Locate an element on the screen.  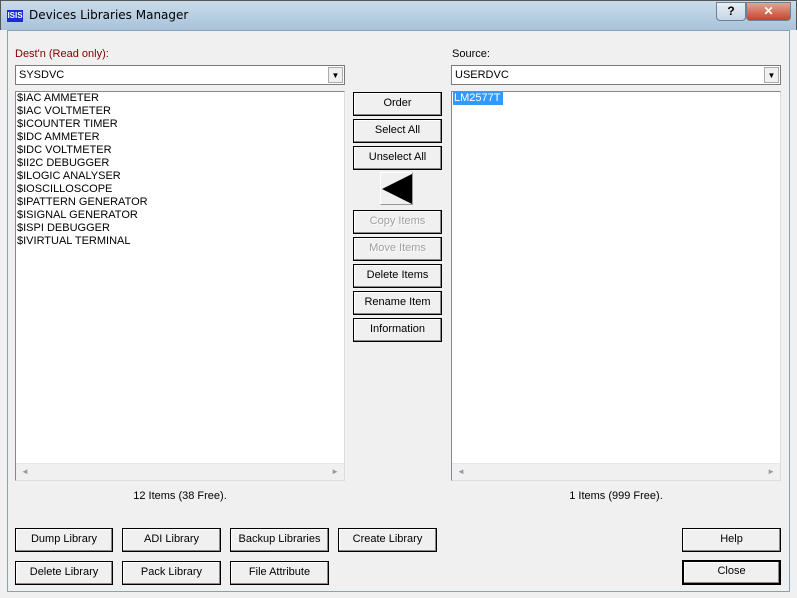
list-item: LM2577T is located at coordinates (616, 98).